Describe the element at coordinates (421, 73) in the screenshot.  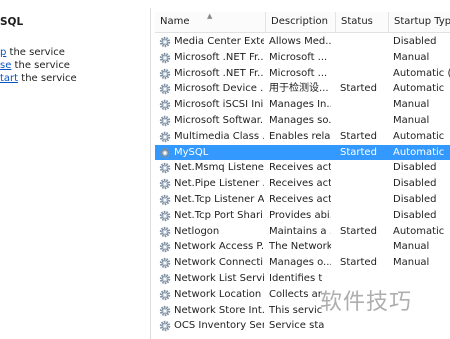
I see `service-startup-type: Automatic (D` at that location.